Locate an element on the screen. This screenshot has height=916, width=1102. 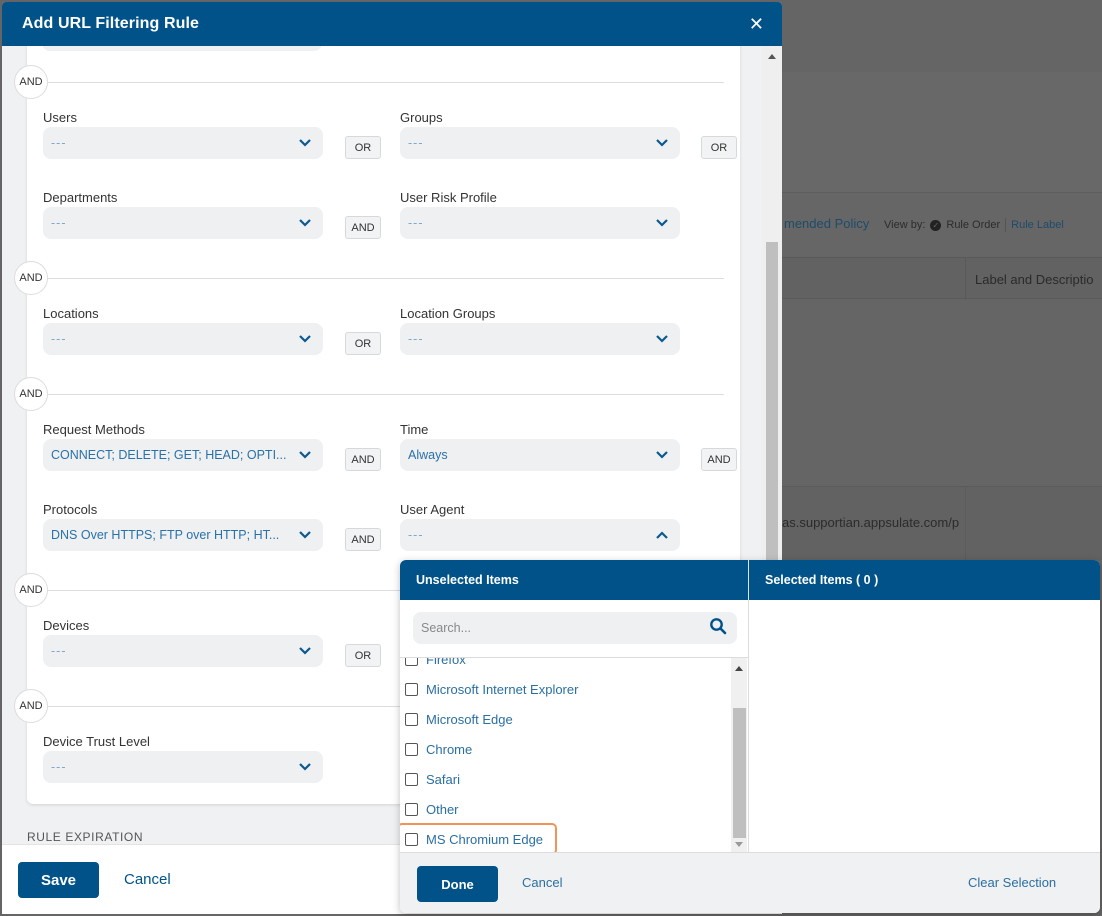
background-band is located at coordinates (941, 132).